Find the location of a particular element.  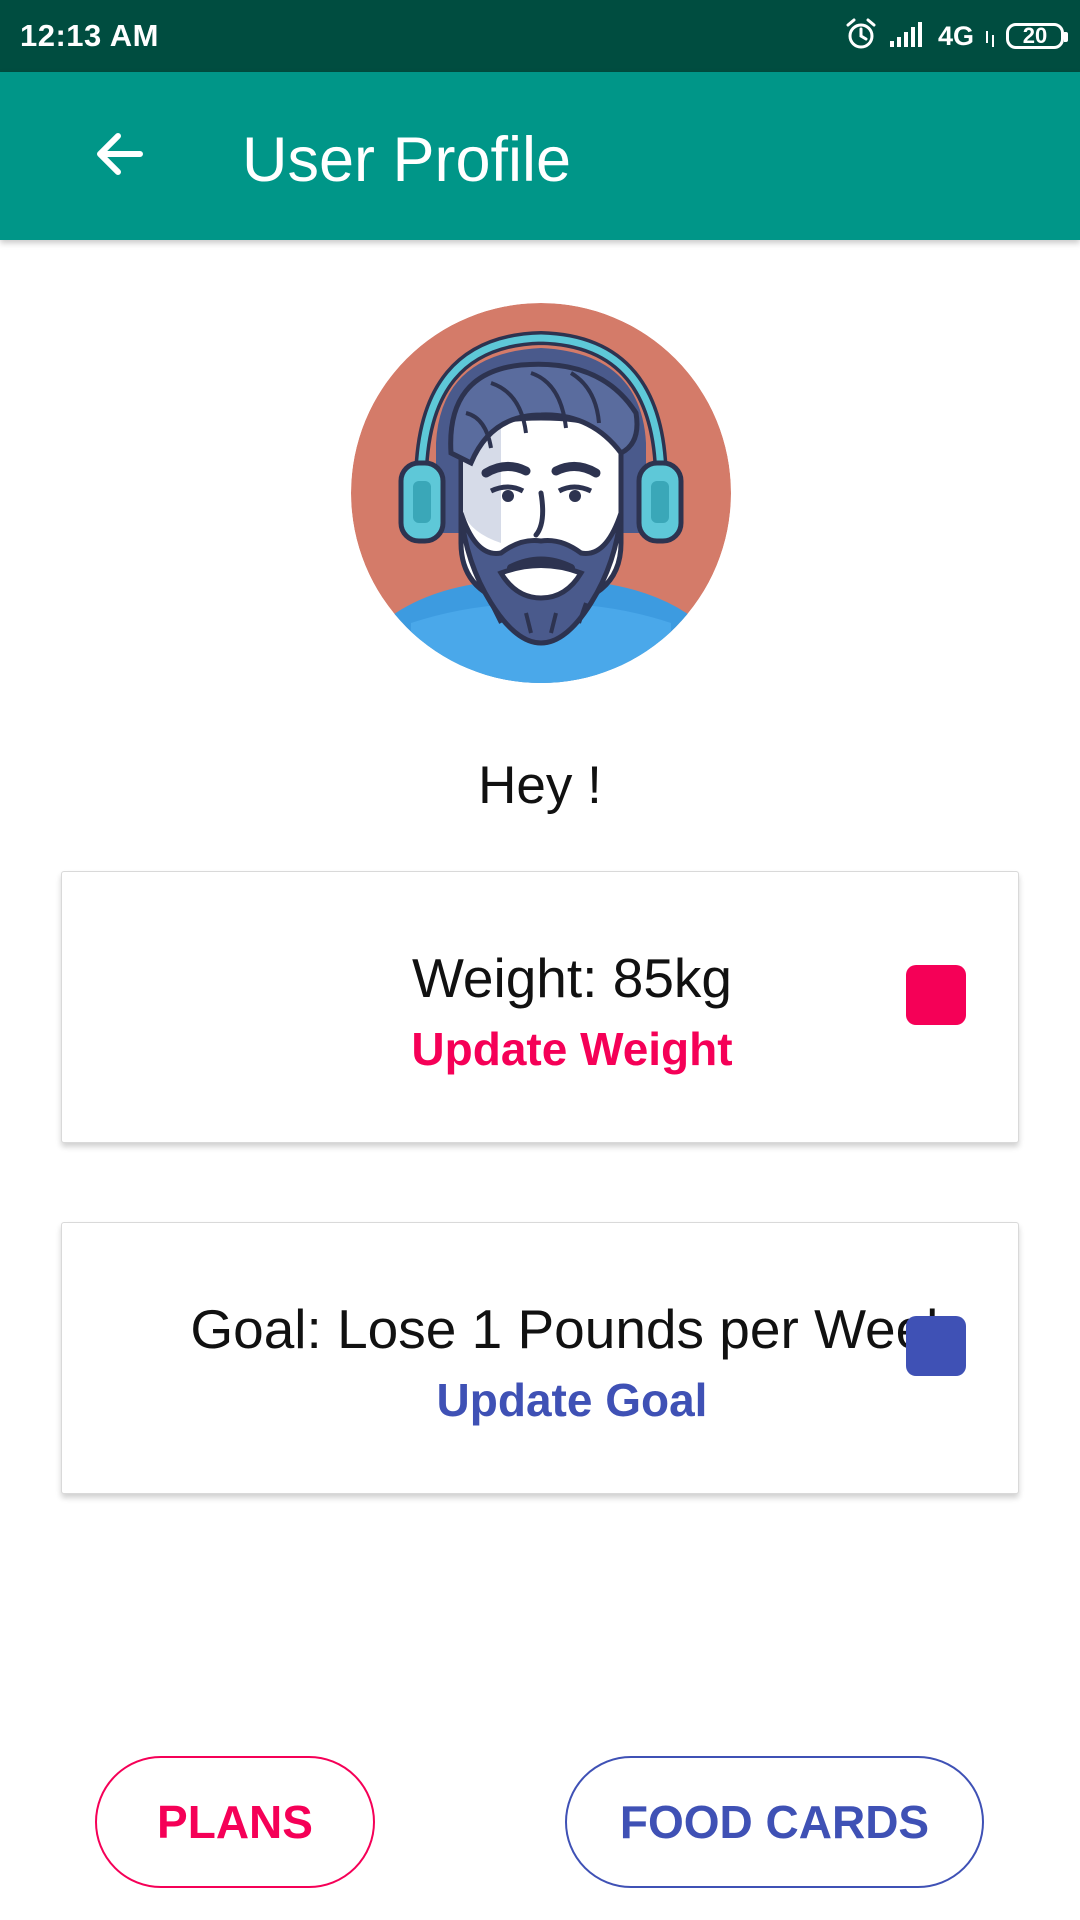

plans-button: PLANS is located at coordinates (235, 1822).